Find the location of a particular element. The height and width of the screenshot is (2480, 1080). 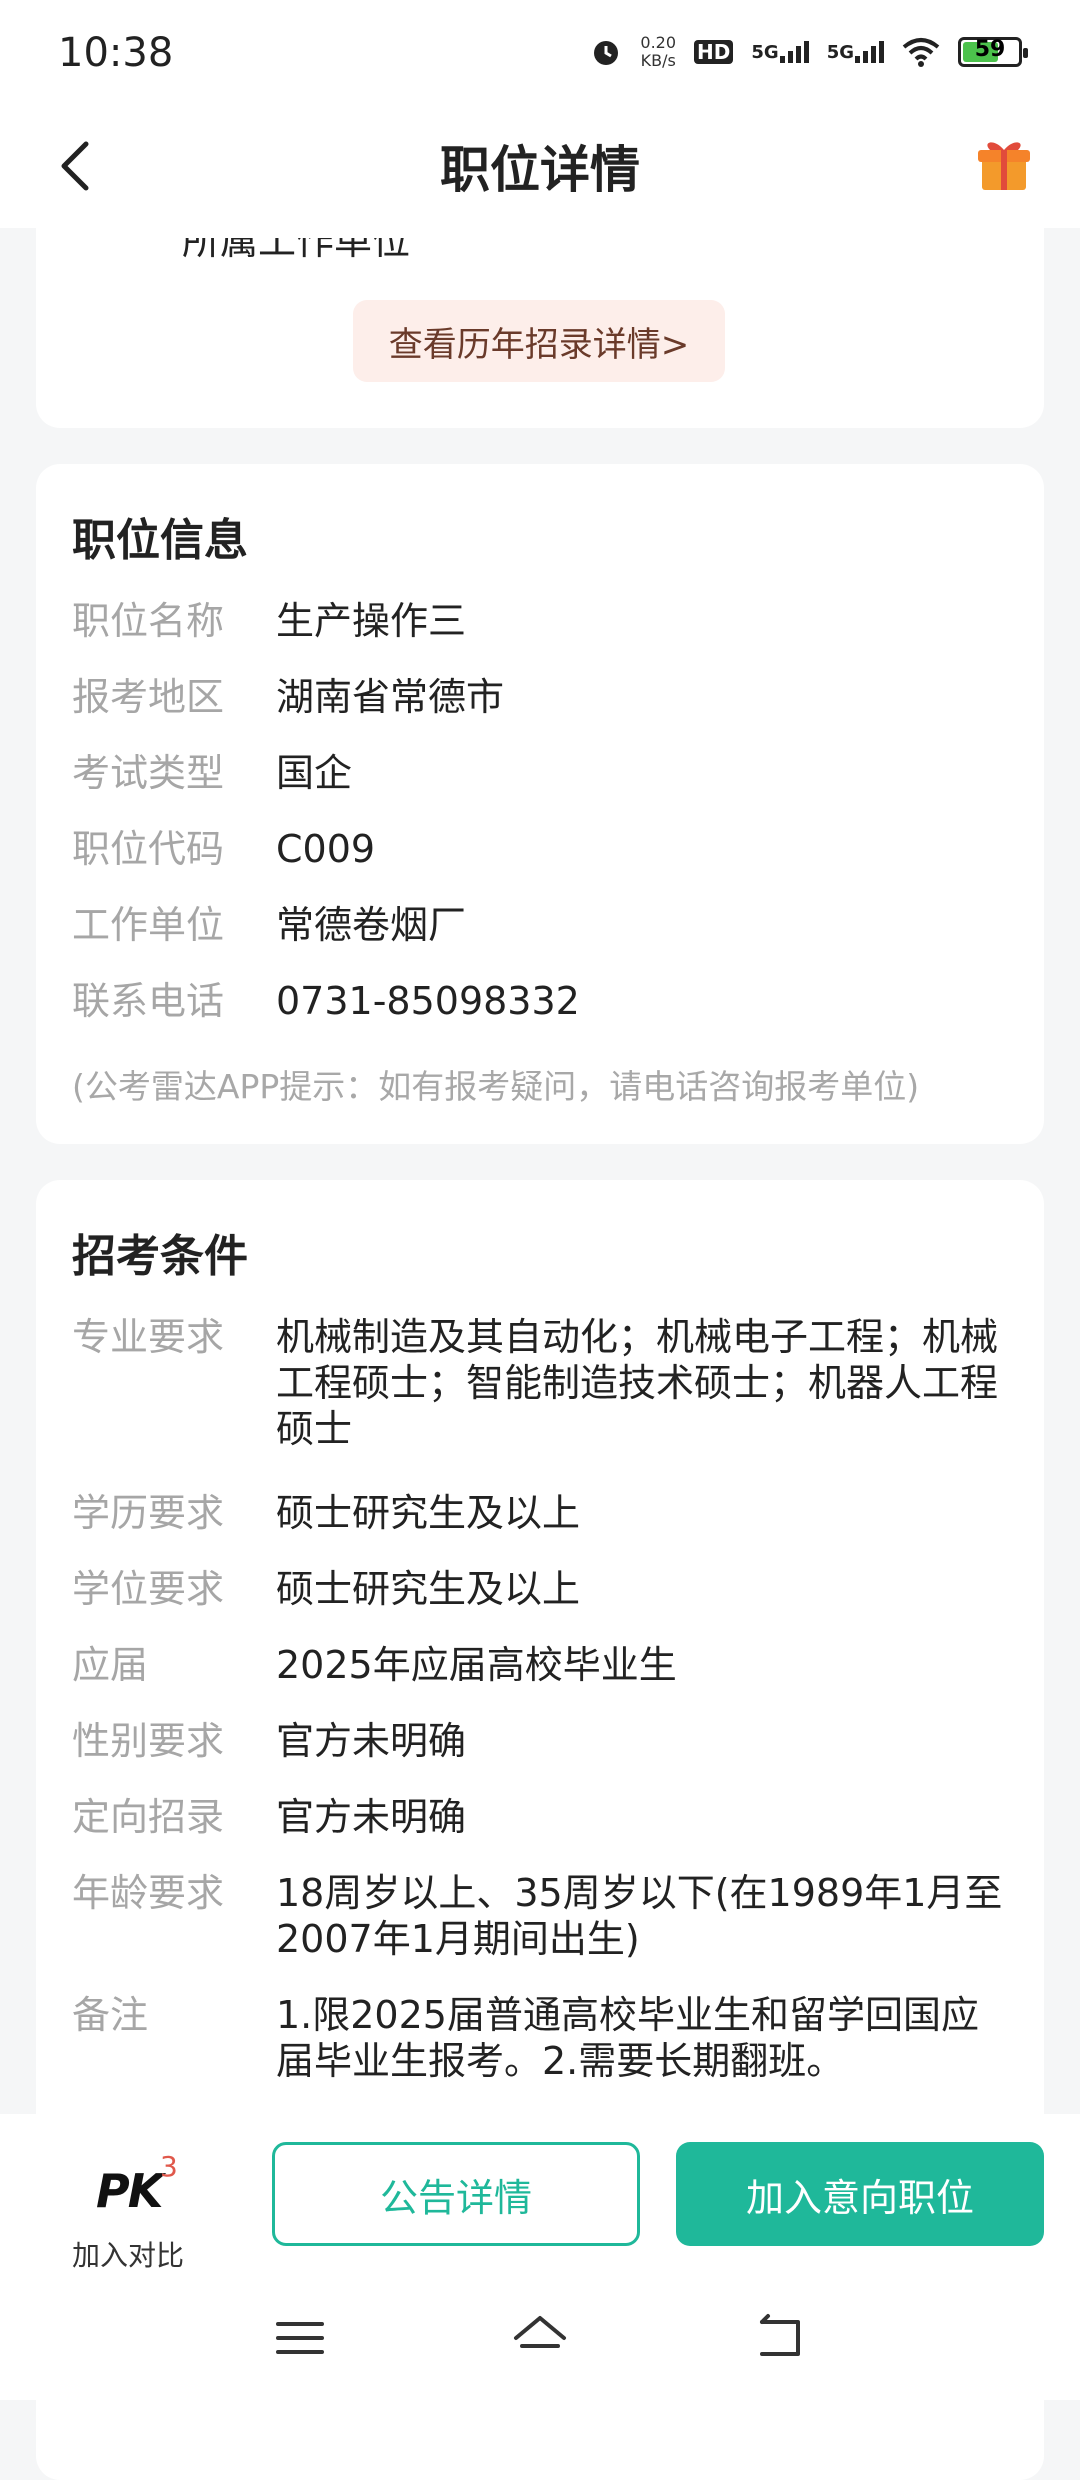

req-row-age: 年龄要求 18周岁以上、35周岁以下(在1989年1月至2007年1月期间出生) is located at coordinates (540, 1916).